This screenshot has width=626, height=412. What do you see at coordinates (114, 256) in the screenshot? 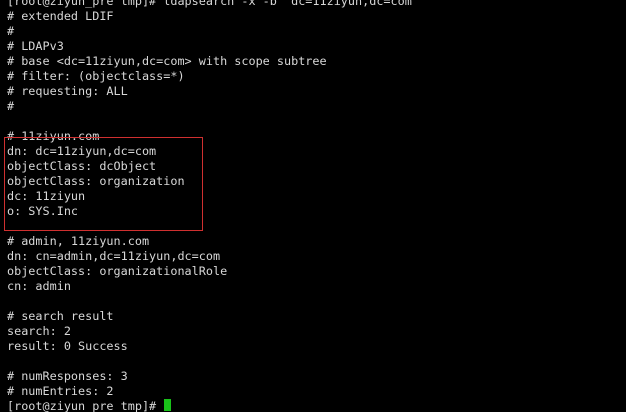
I see `ldif-entry-dn: dn: cn=admin,dc=11ziyun,dc=com` at bounding box center [114, 256].